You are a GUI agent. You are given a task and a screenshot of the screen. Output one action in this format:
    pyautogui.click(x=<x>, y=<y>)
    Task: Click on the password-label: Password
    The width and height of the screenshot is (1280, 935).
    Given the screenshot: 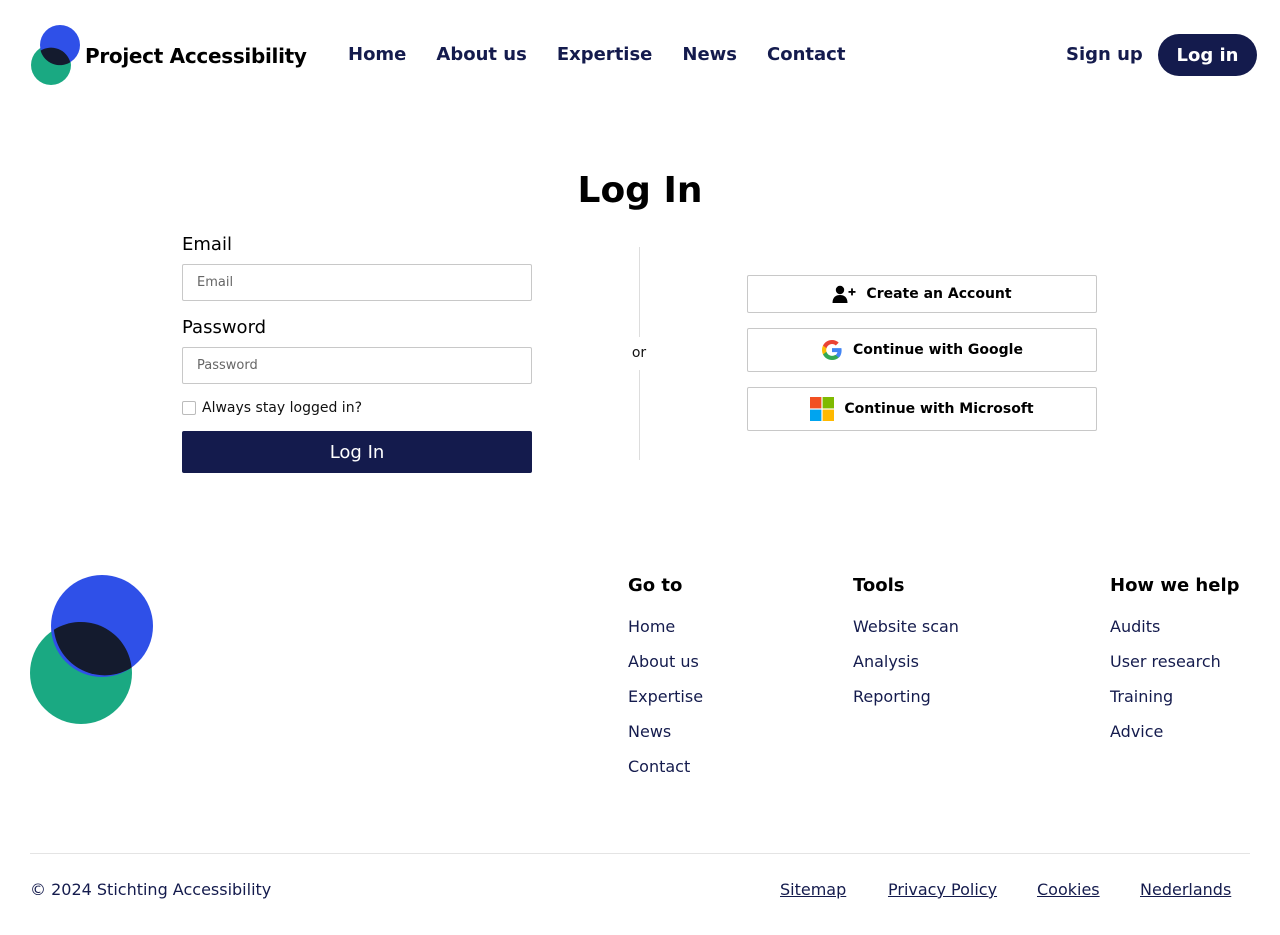 What is the action you would take?
    pyautogui.click(x=224, y=327)
    